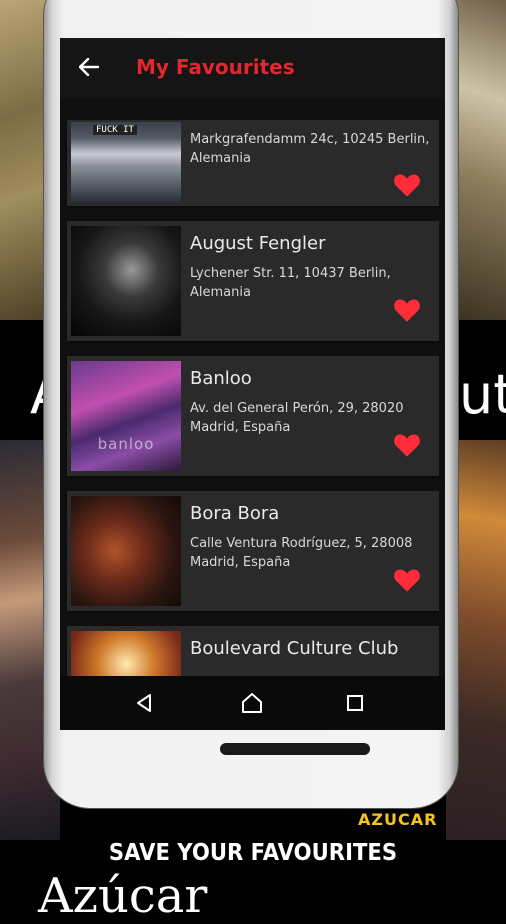 The width and height of the screenshot is (506, 924). I want to click on app-bar: My Favourites, so click(252, 68).